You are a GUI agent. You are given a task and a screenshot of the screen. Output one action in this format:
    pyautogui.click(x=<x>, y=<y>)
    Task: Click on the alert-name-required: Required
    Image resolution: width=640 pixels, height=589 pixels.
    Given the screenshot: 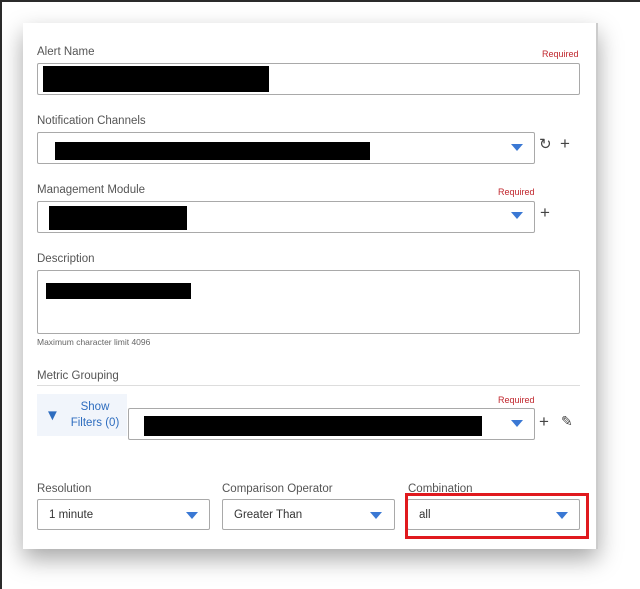 What is the action you would take?
    pyautogui.click(x=560, y=54)
    